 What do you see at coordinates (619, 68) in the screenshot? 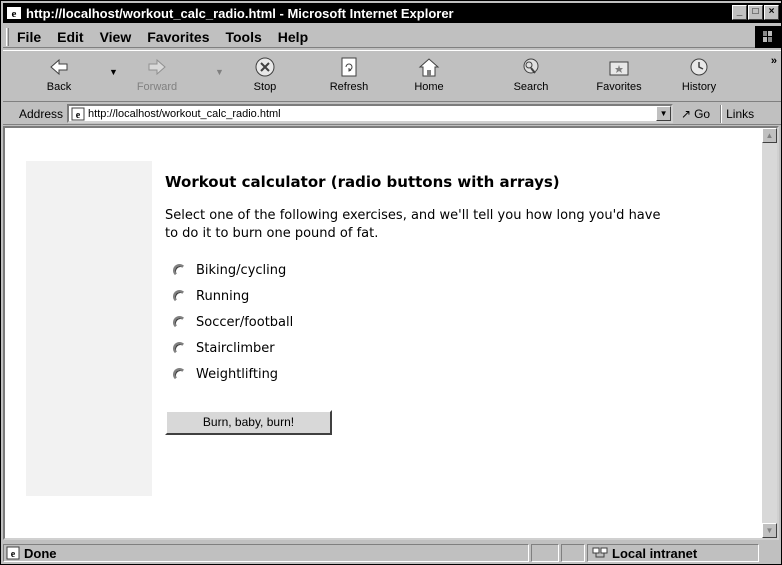
I see `favorites-folder-icon` at bounding box center [619, 68].